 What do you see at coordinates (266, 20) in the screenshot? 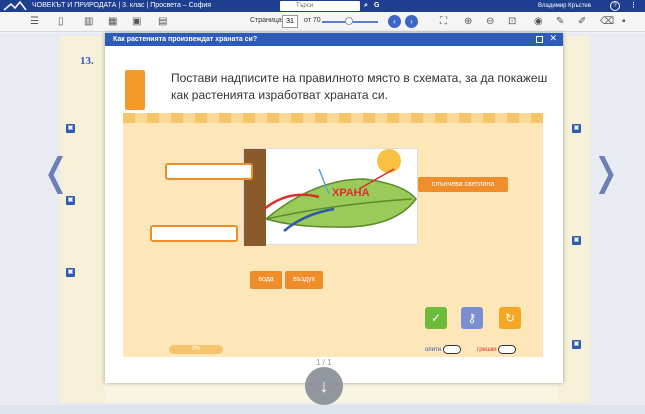
I see `page-label: Страница` at bounding box center [266, 20].